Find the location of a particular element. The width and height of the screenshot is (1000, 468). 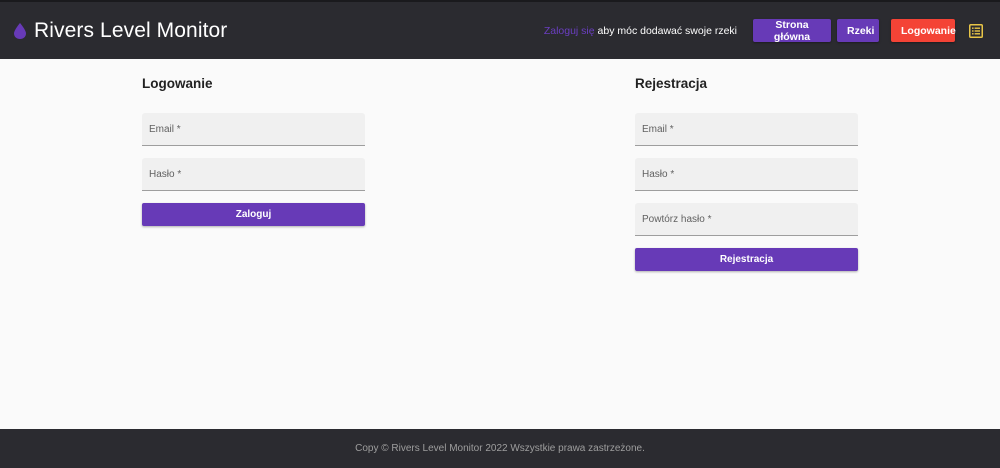

rivers-button: Rzeki is located at coordinates (858, 30).